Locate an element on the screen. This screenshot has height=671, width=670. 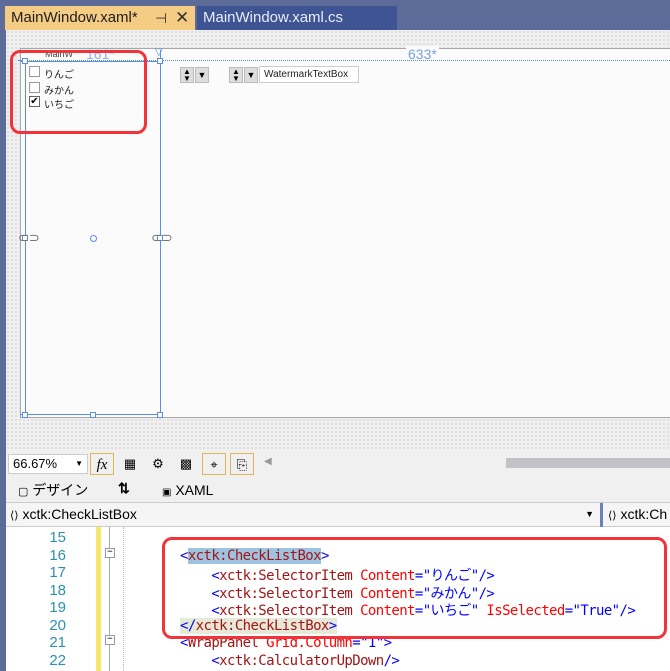
center-anchor-icon is located at coordinates (93, 238).